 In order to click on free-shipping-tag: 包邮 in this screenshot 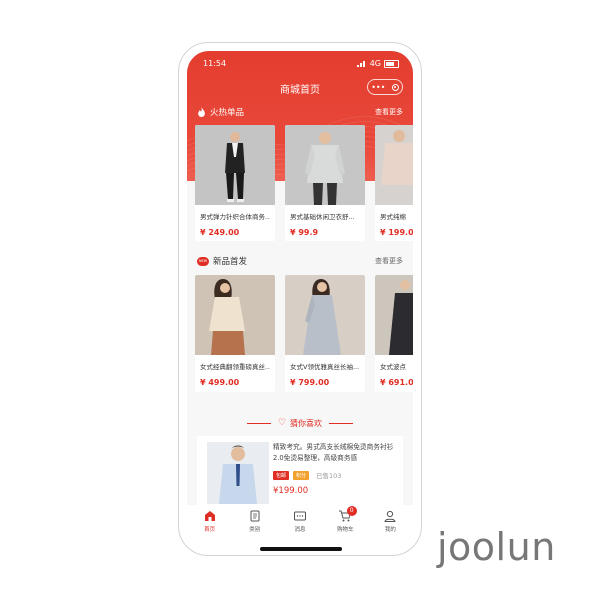, I will do `click(281, 475)`.